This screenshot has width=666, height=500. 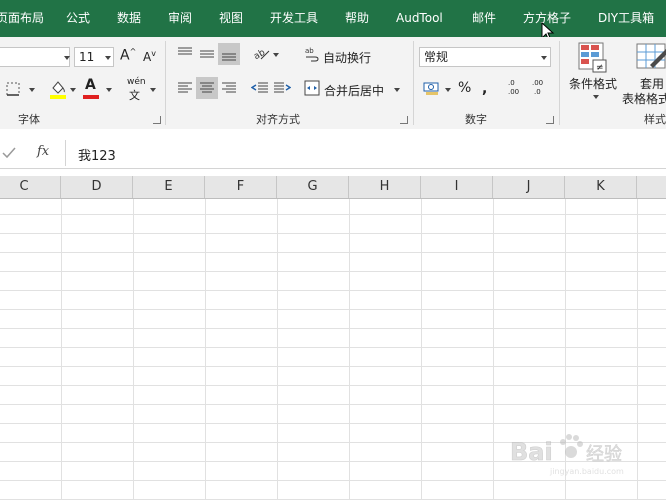 I want to click on format-as-table-icon, so click(x=651, y=58).